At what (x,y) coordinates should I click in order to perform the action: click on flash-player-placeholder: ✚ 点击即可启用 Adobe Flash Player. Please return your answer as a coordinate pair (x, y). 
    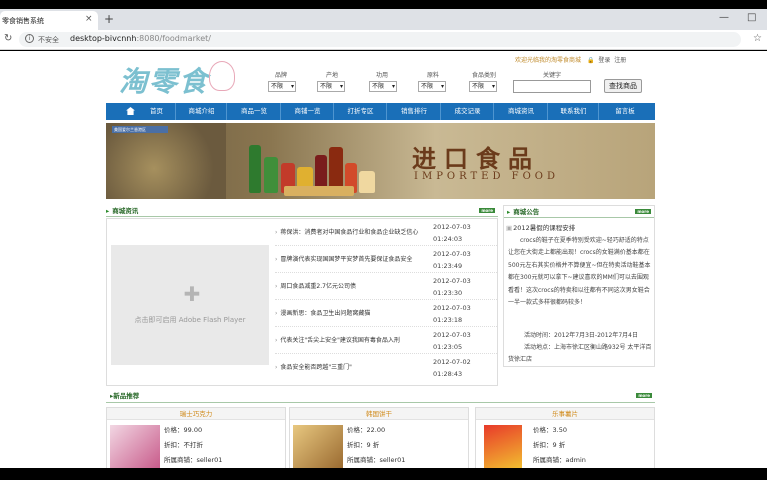
    Looking at the image, I should click on (190, 305).